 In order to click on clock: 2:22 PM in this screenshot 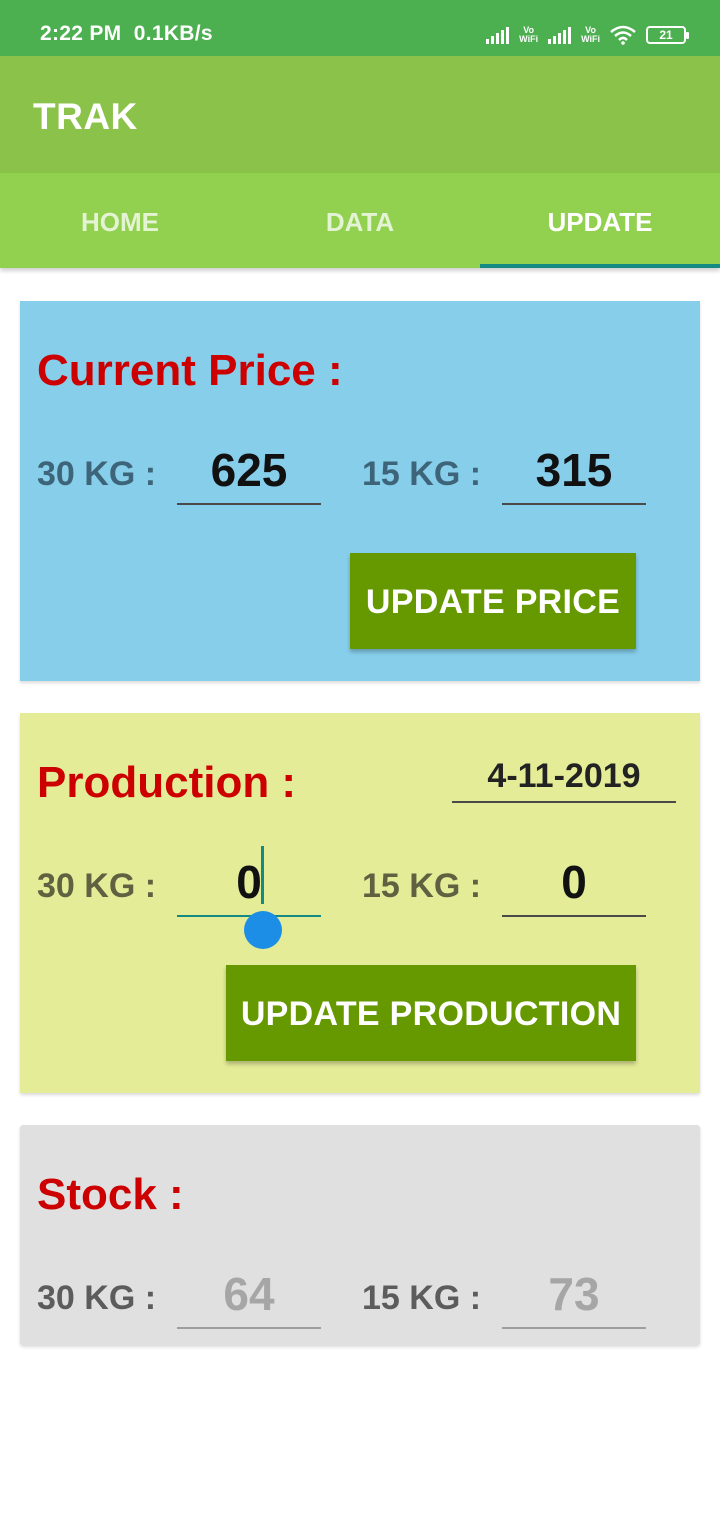, I will do `click(81, 33)`.